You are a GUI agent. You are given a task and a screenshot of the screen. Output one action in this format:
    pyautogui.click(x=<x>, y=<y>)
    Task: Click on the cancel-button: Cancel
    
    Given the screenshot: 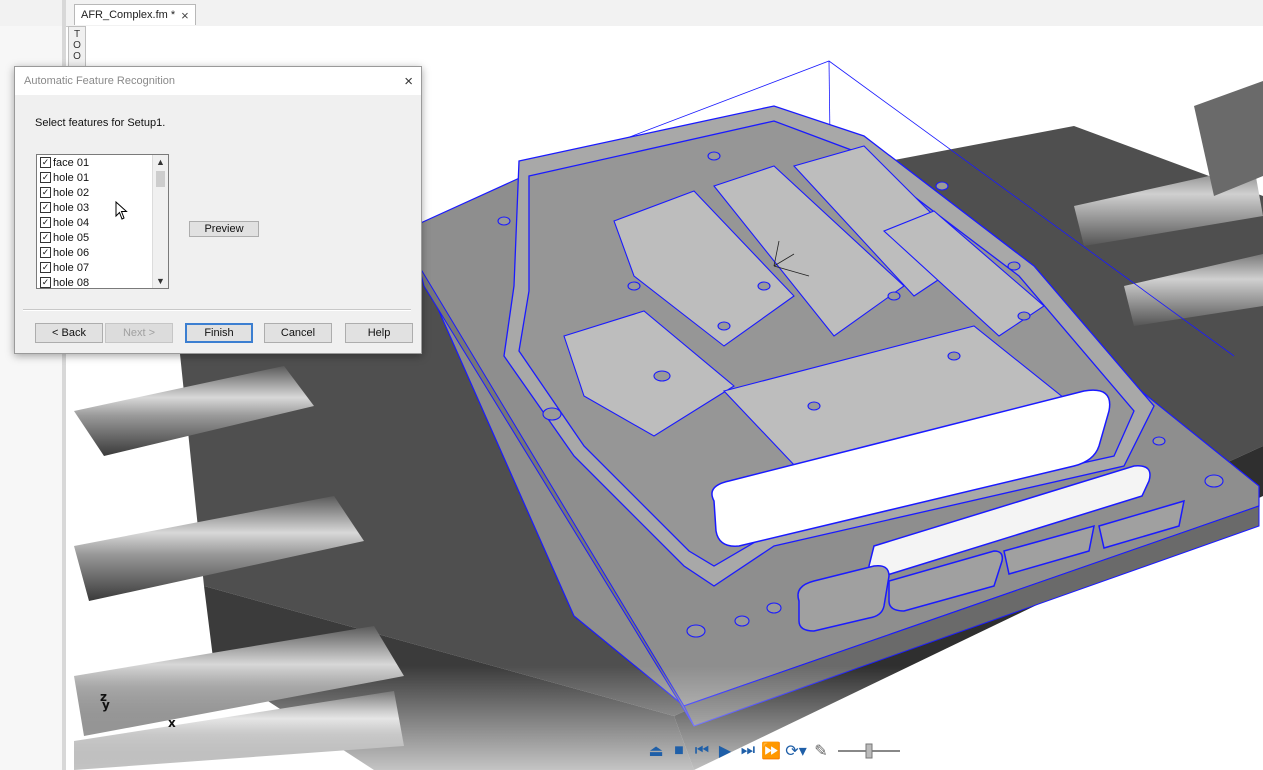 What is the action you would take?
    pyautogui.click(x=298, y=333)
    